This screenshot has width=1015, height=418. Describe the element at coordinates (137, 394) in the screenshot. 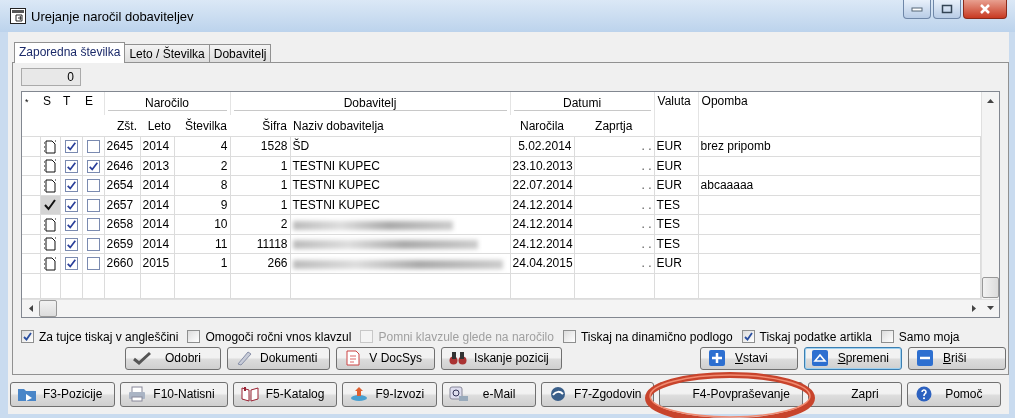

I see `printer-icon` at that location.